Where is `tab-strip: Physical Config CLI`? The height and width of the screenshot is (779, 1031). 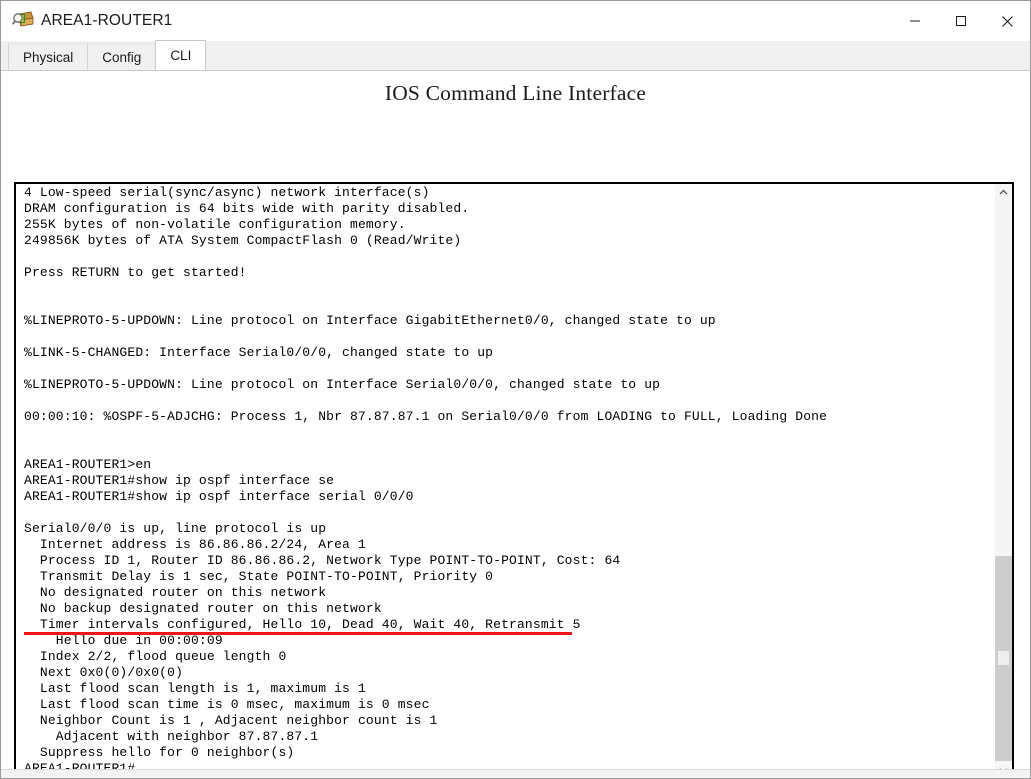 tab-strip: Physical Config CLI is located at coordinates (515, 55).